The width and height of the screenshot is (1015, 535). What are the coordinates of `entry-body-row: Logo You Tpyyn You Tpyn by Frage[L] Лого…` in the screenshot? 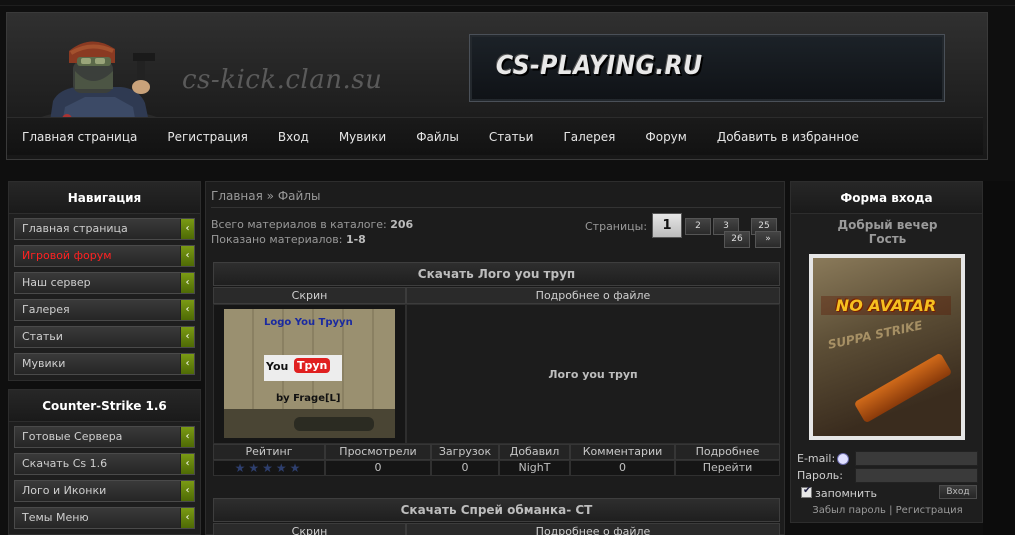 It's located at (496, 374).